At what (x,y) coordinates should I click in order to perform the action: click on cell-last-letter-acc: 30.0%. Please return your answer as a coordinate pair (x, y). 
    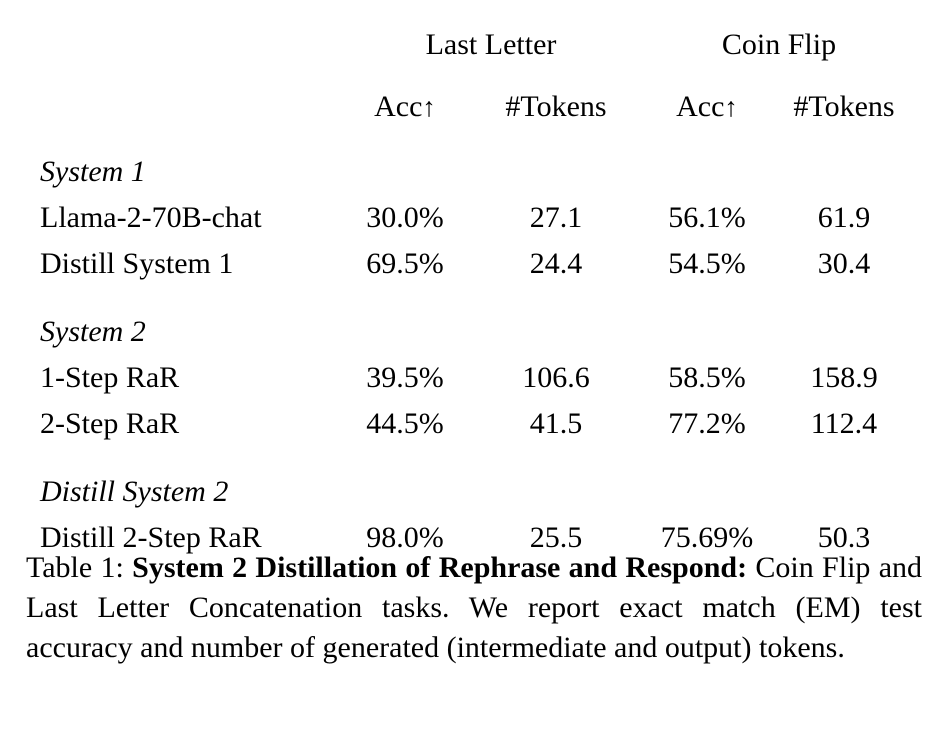
    Looking at the image, I should click on (405, 217).